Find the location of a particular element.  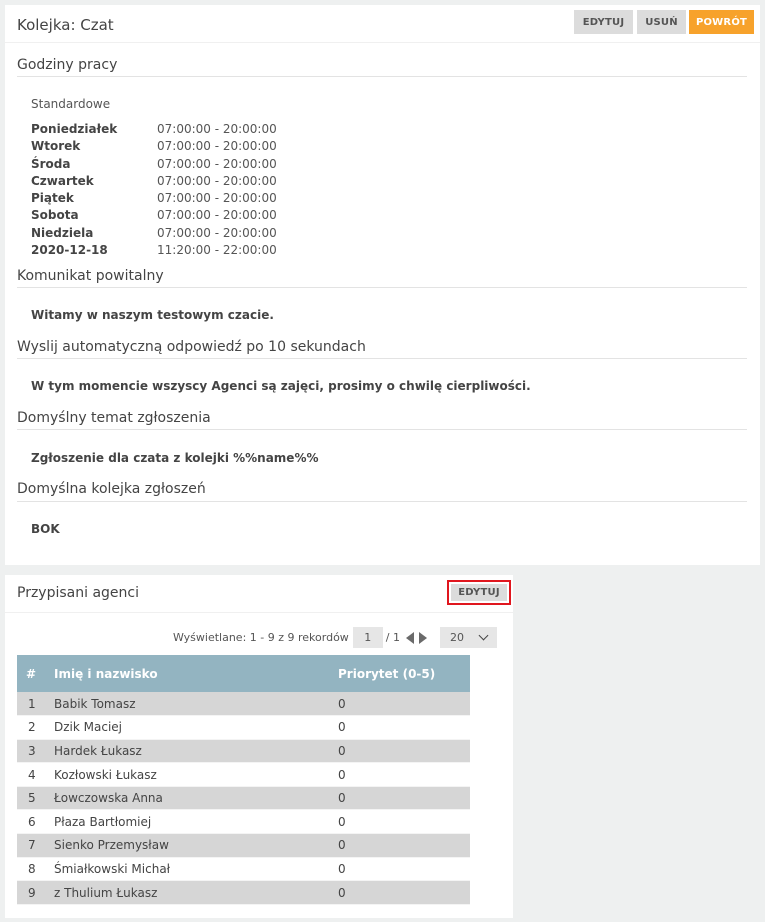

agent-name: Płaza Bartłomiej is located at coordinates (103, 821).